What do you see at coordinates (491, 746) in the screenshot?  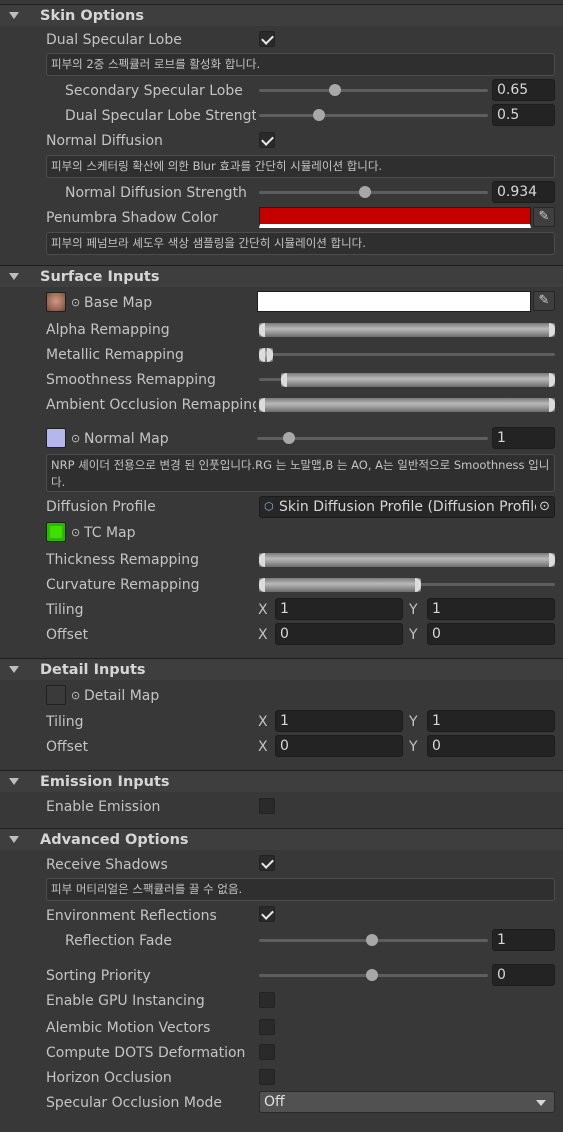 I see `detail-offset-y-field: 0` at bounding box center [491, 746].